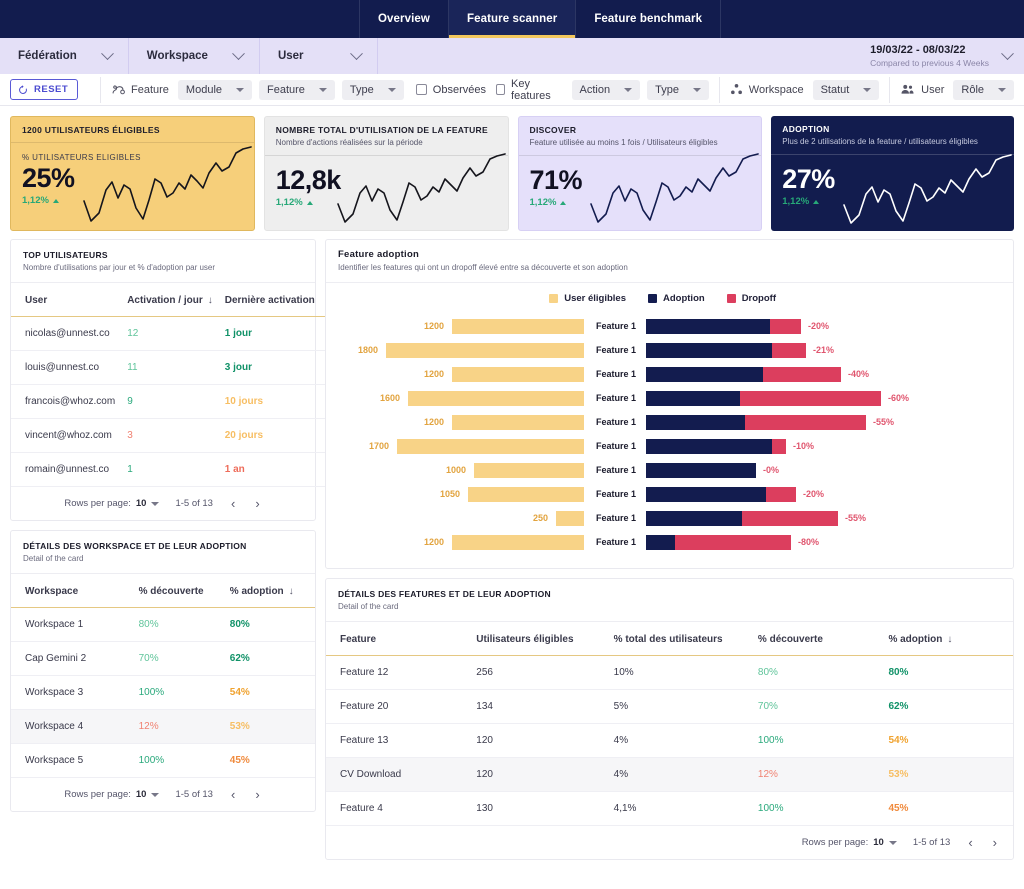  What do you see at coordinates (539, 706) in the screenshot?
I see `cell-eligibles: 134` at bounding box center [539, 706].